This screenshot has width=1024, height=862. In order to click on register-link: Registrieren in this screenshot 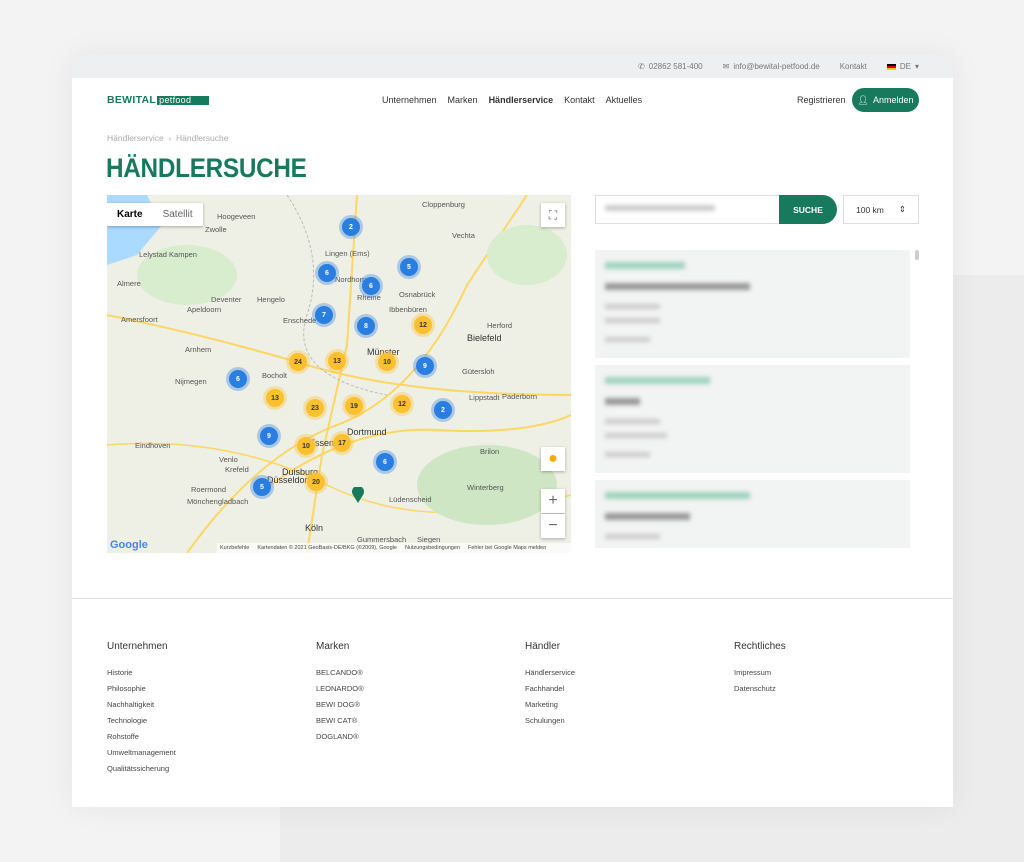, I will do `click(821, 100)`.